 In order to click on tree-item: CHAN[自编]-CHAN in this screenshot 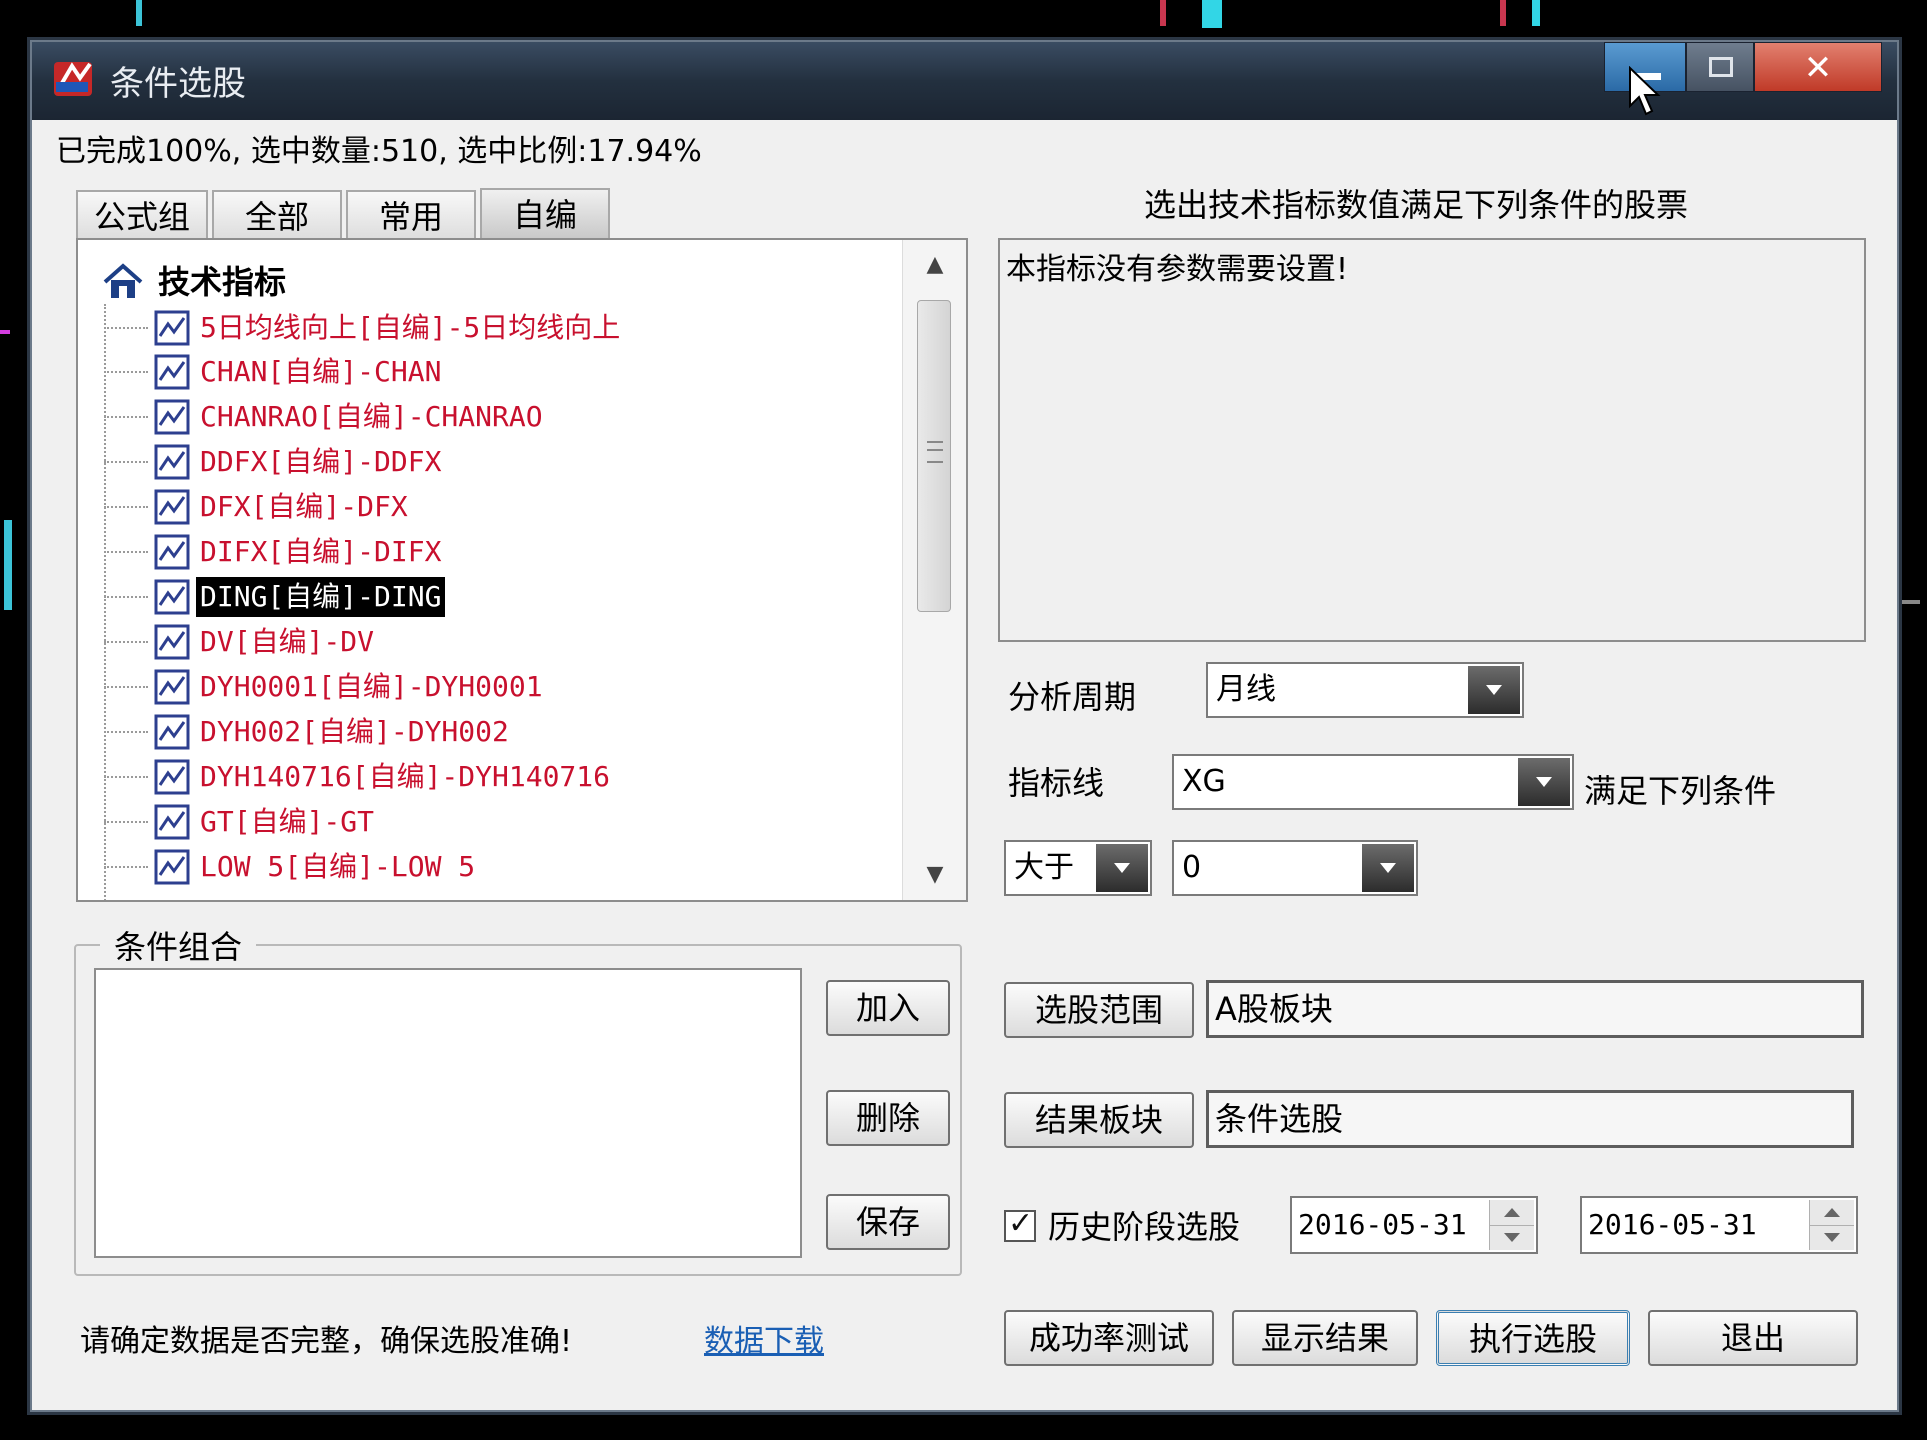, I will do `click(494, 372)`.